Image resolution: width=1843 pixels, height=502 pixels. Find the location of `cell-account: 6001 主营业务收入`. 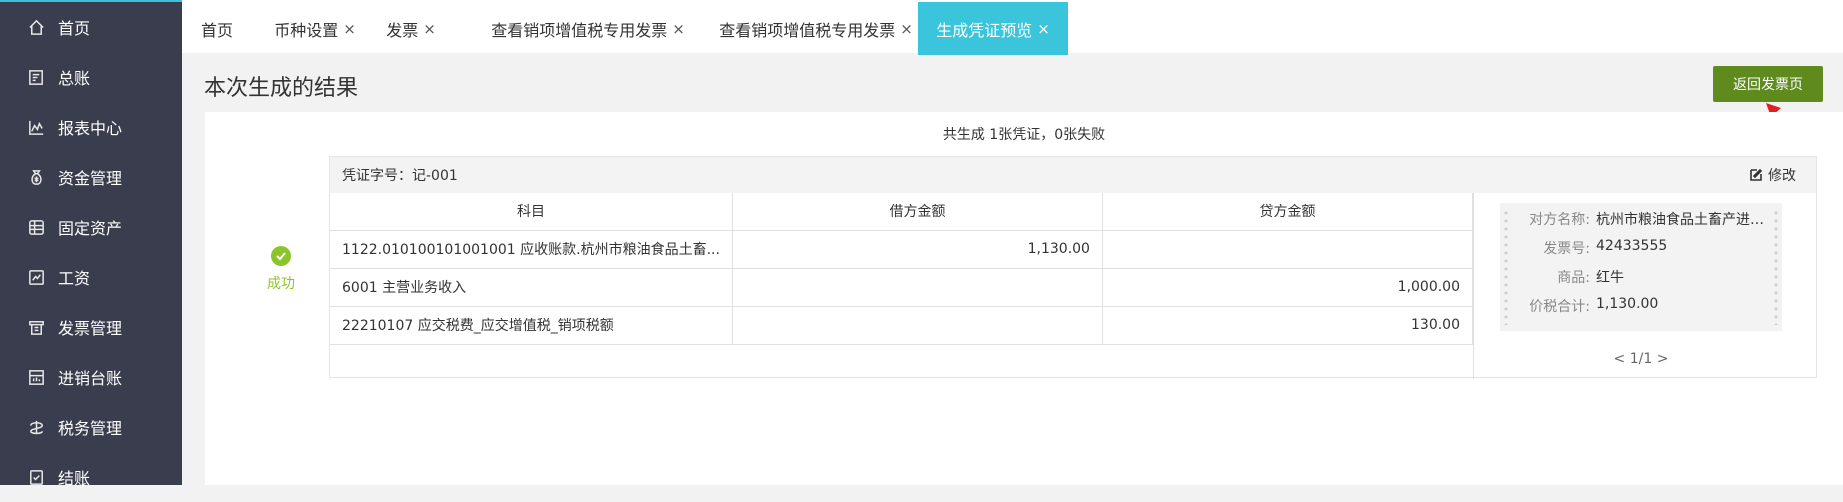

cell-account: 6001 主营业务收入 is located at coordinates (531, 287).